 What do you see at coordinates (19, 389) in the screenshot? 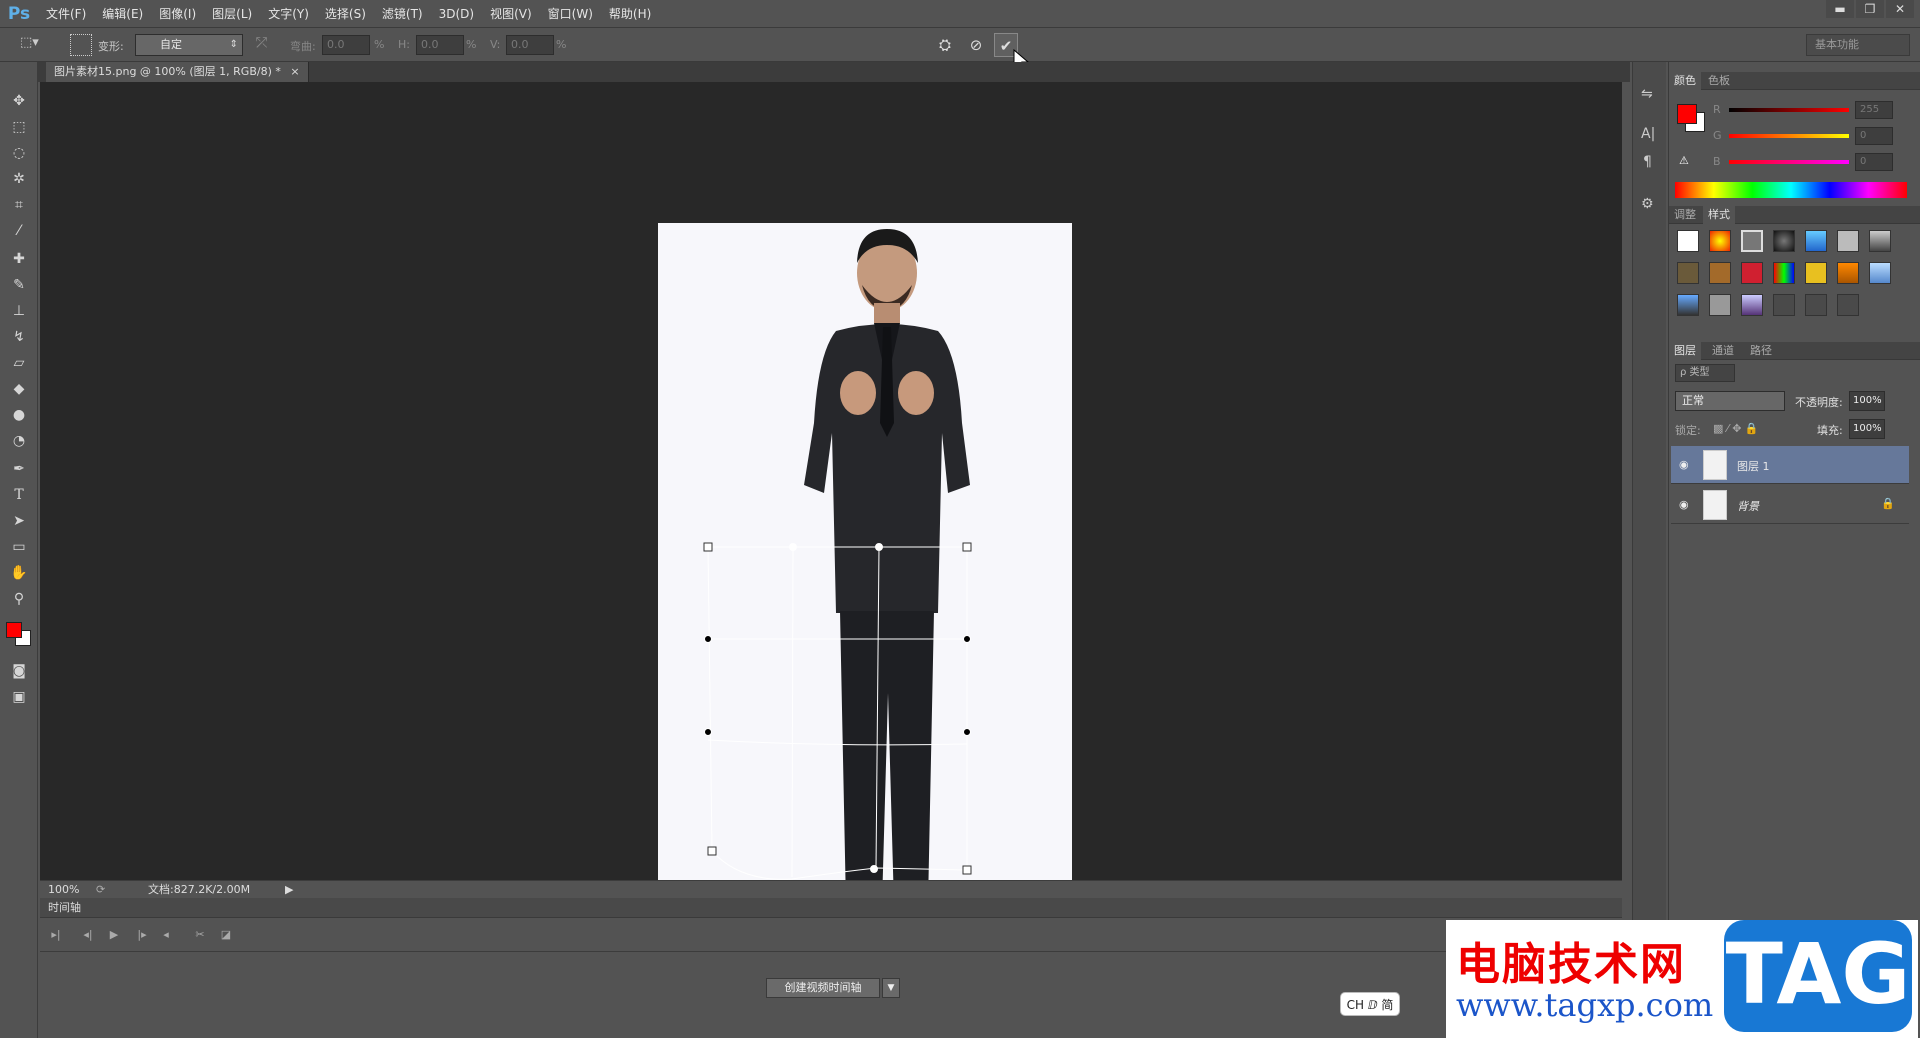
I see `paint-bucket-tool-icon: ◆` at bounding box center [19, 389].